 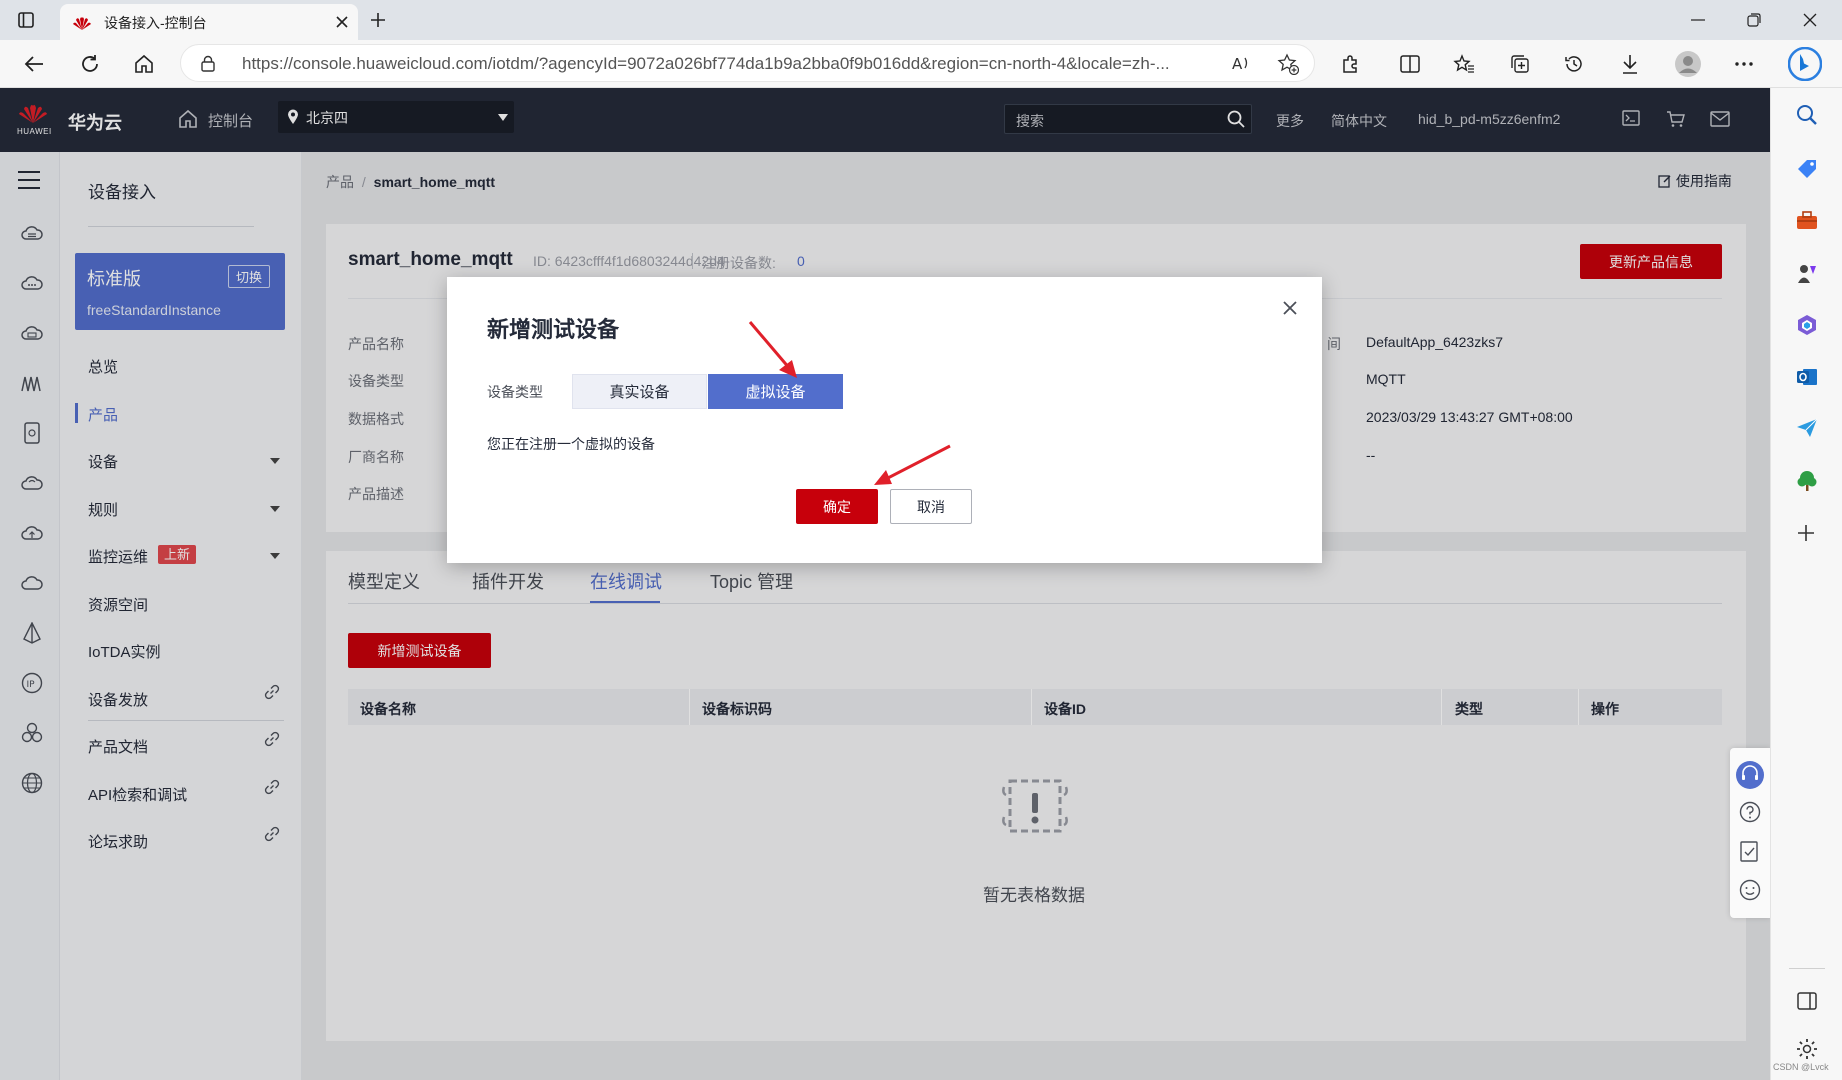 What do you see at coordinates (1807, 1001) in the screenshot?
I see `panel-toggle-icon` at bounding box center [1807, 1001].